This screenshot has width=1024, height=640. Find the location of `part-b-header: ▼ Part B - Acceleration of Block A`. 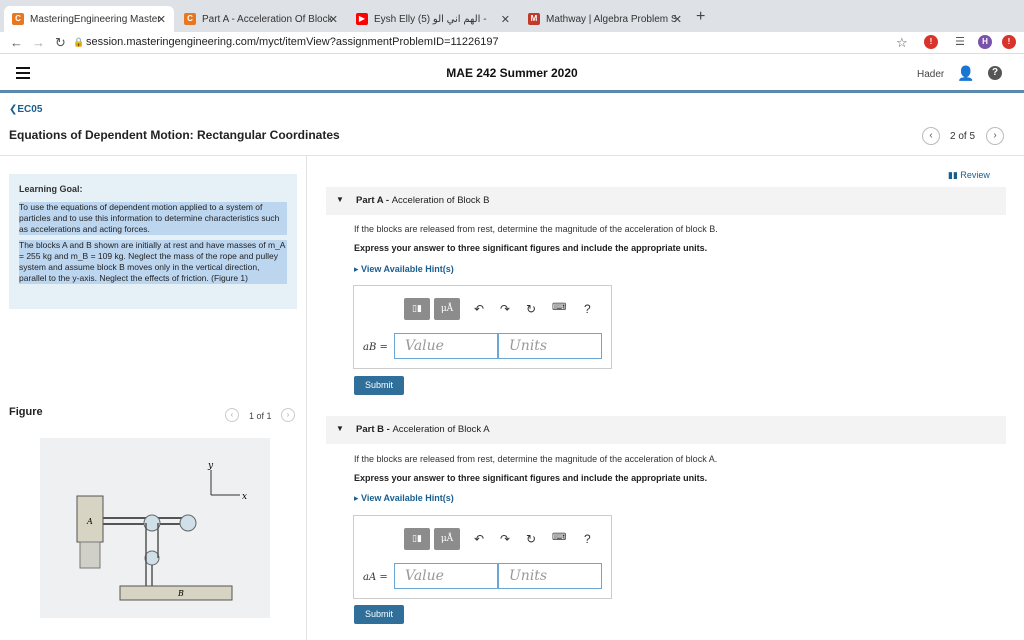

part-b-header: ▼ Part B - Acceleration of Block A is located at coordinates (666, 430).